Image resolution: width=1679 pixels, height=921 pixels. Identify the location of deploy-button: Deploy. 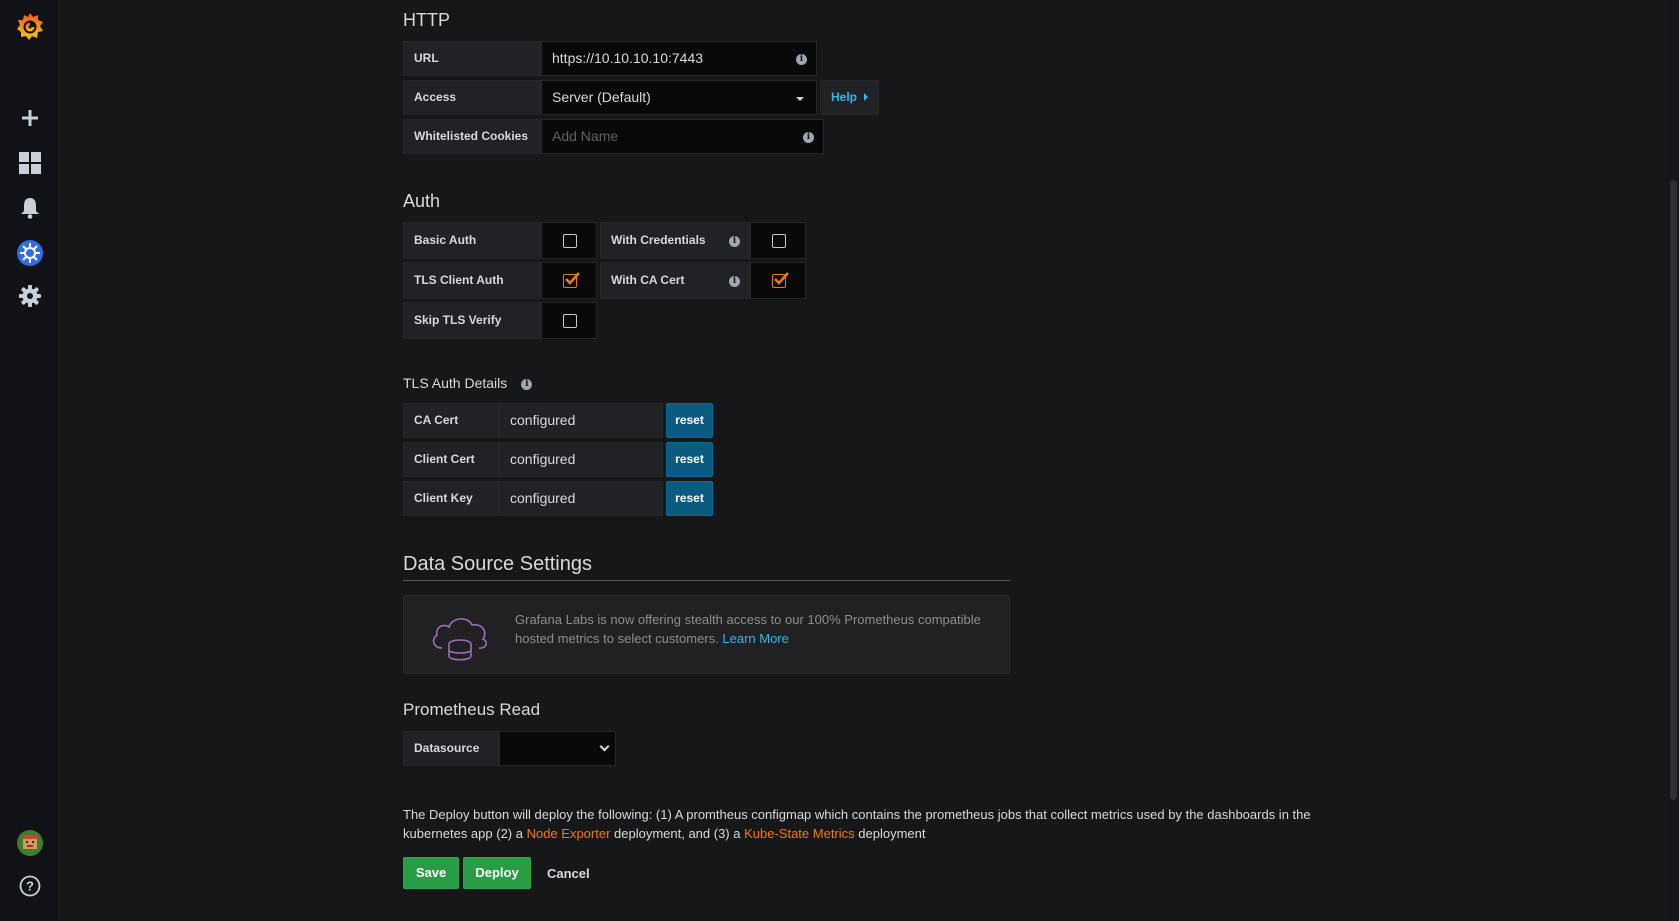
(497, 873).